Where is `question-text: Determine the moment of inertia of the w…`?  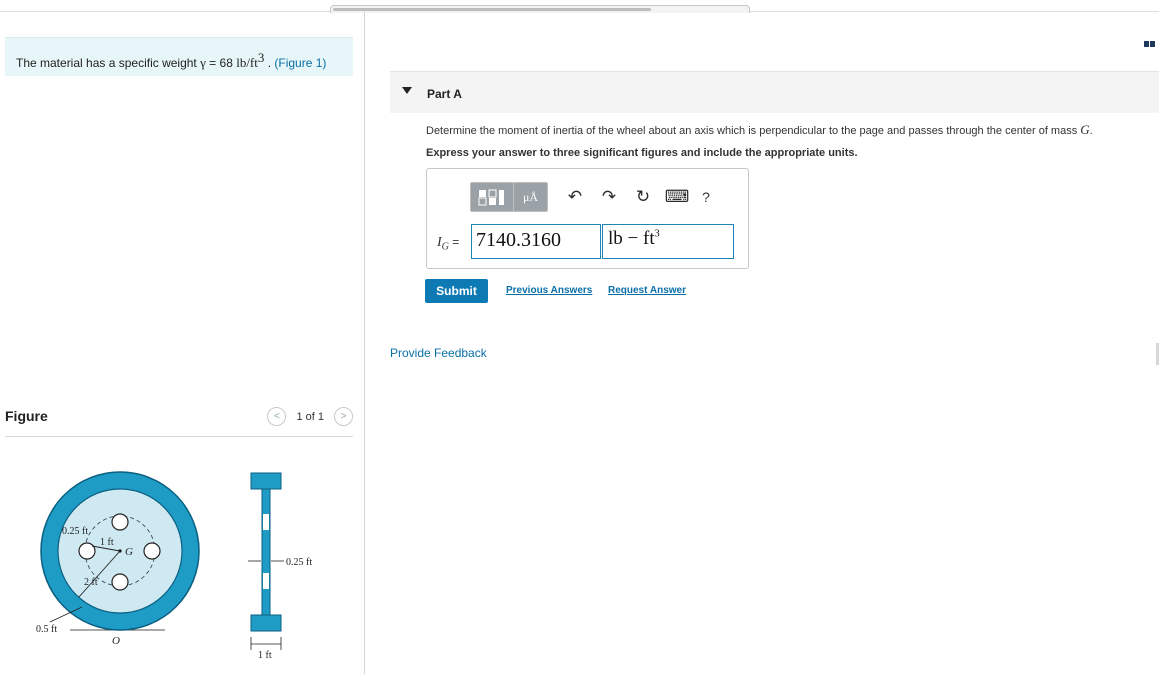 question-text: Determine the moment of inertia of the w… is located at coordinates (759, 130).